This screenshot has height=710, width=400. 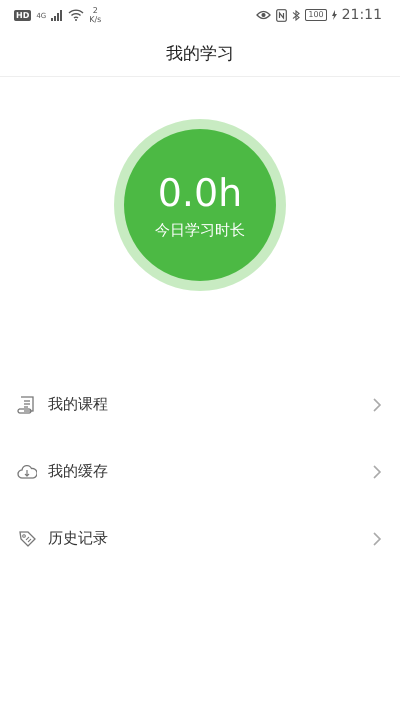 I want to click on page-title: 我的学习, so click(x=200, y=53).